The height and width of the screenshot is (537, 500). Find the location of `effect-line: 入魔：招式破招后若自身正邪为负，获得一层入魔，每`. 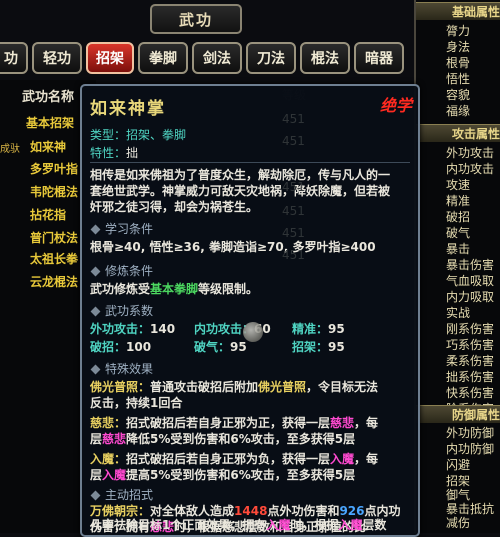

effect-line: 入魔：招式破招后若自身正邪为负，获得一层入魔，每 is located at coordinates (234, 458).